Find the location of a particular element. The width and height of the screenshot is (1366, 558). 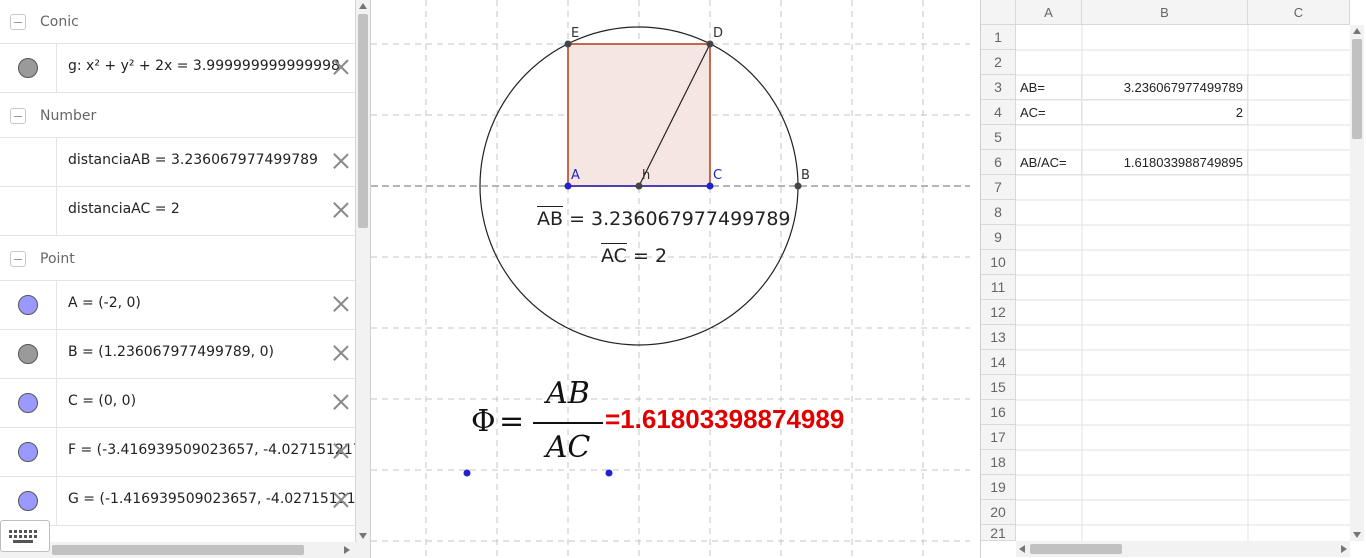

row-header: 10 is located at coordinates (998, 262).